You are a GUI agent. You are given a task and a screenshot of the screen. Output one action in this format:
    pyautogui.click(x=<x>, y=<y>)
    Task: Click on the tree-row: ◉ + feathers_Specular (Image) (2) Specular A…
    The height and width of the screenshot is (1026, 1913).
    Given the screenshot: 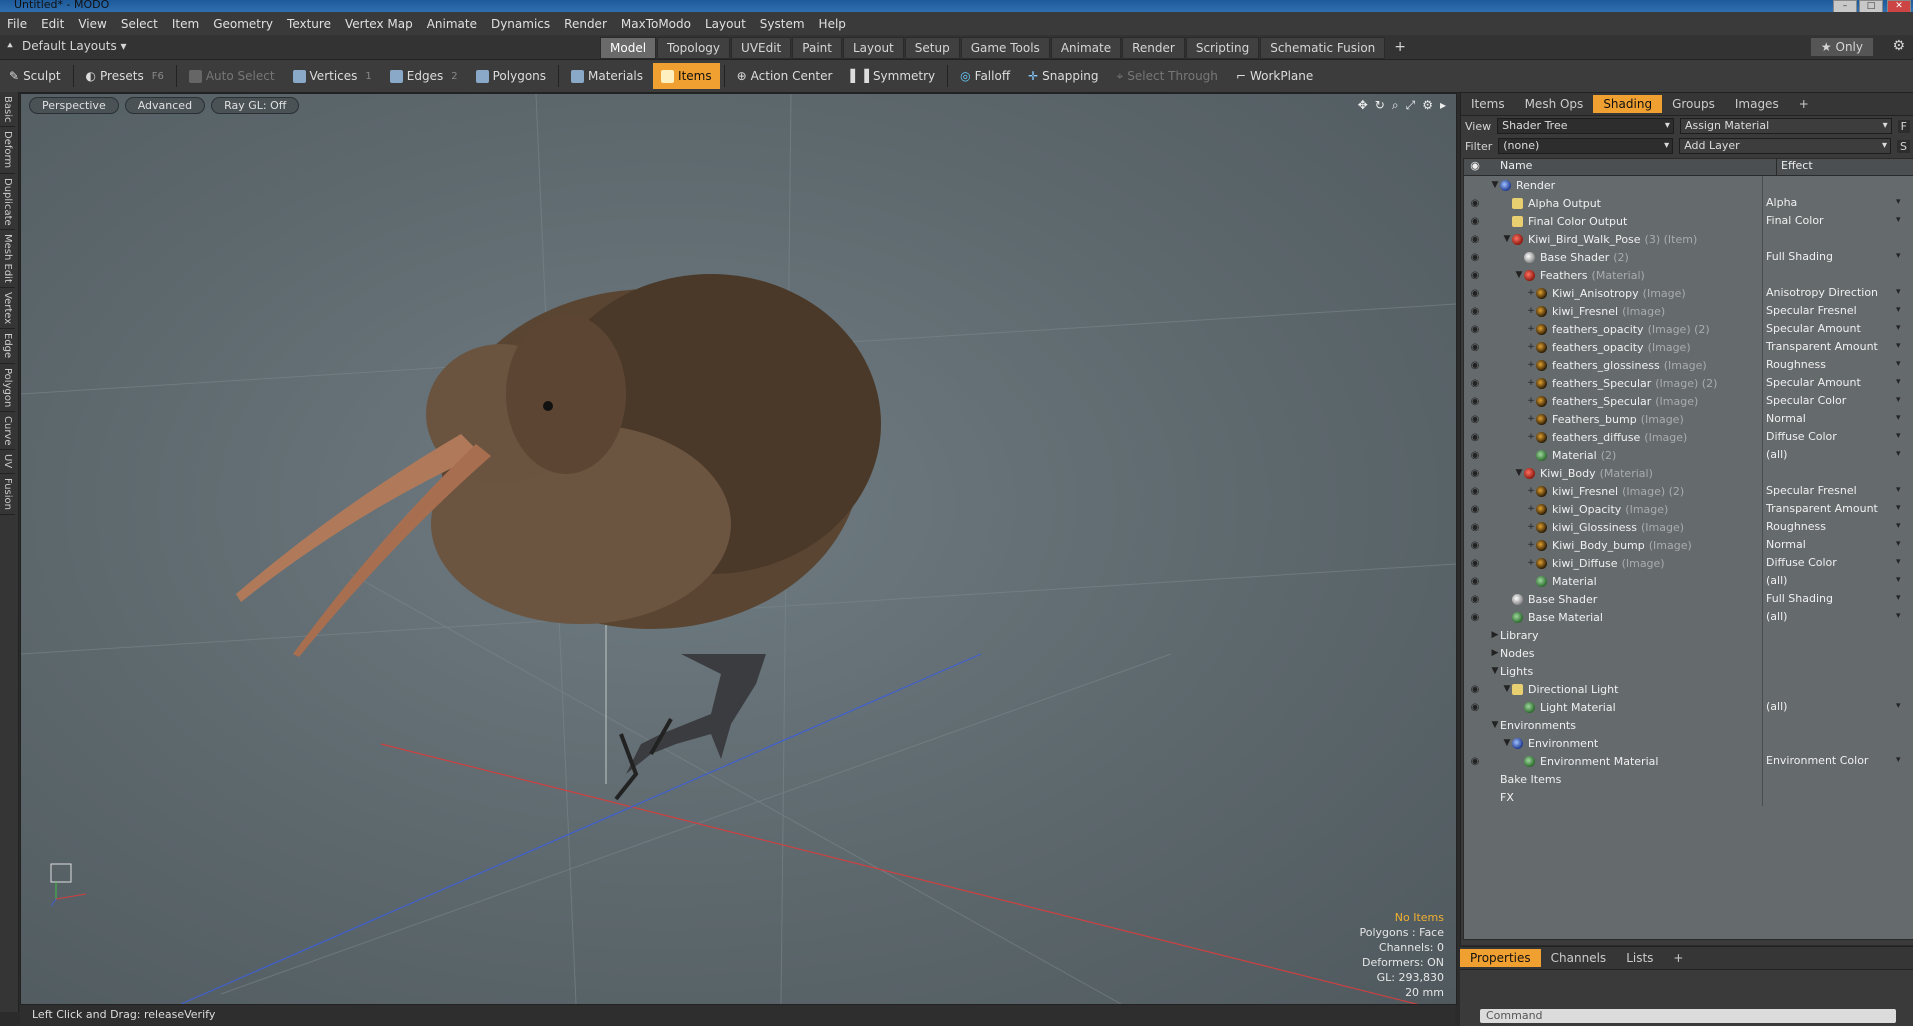 What is the action you would take?
    pyautogui.click(x=1688, y=383)
    